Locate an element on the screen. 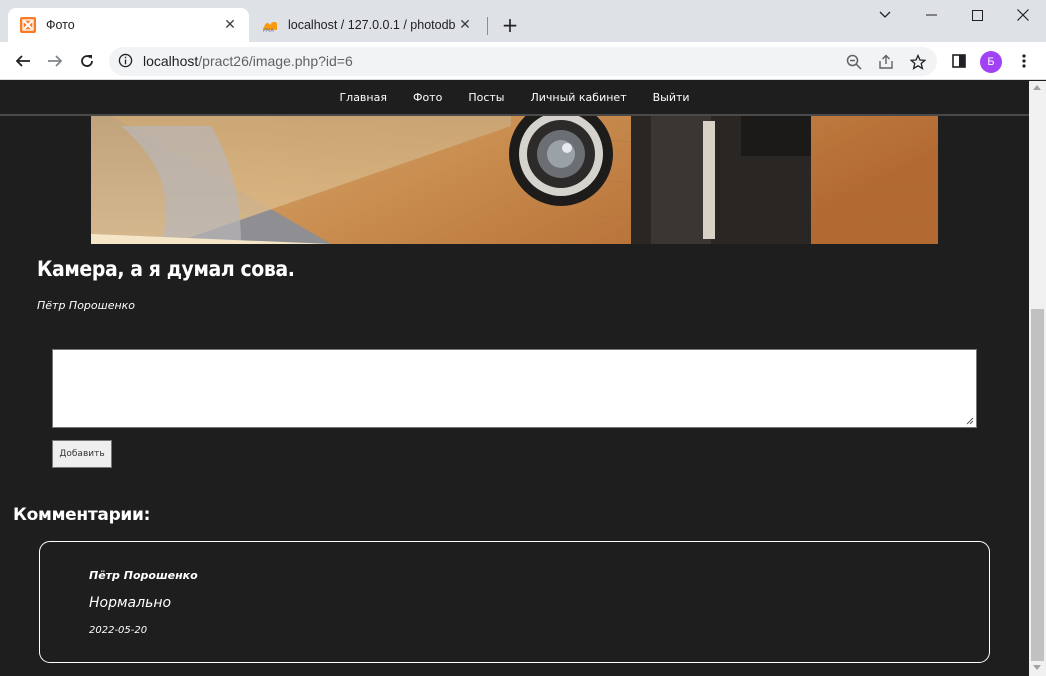 Image resolution: width=1046 pixels, height=676 pixels. new-tab-button: + is located at coordinates (510, 25).